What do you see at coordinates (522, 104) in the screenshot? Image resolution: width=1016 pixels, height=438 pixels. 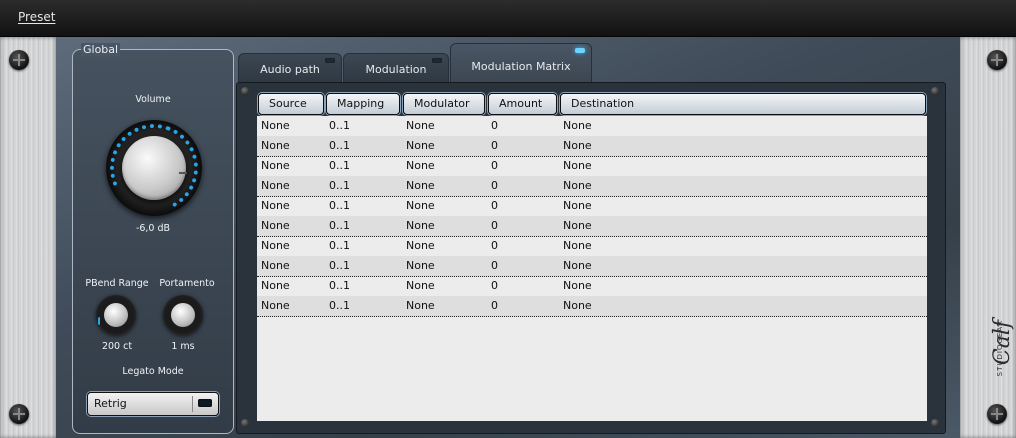 I see `column-header-amount: Amount` at bounding box center [522, 104].